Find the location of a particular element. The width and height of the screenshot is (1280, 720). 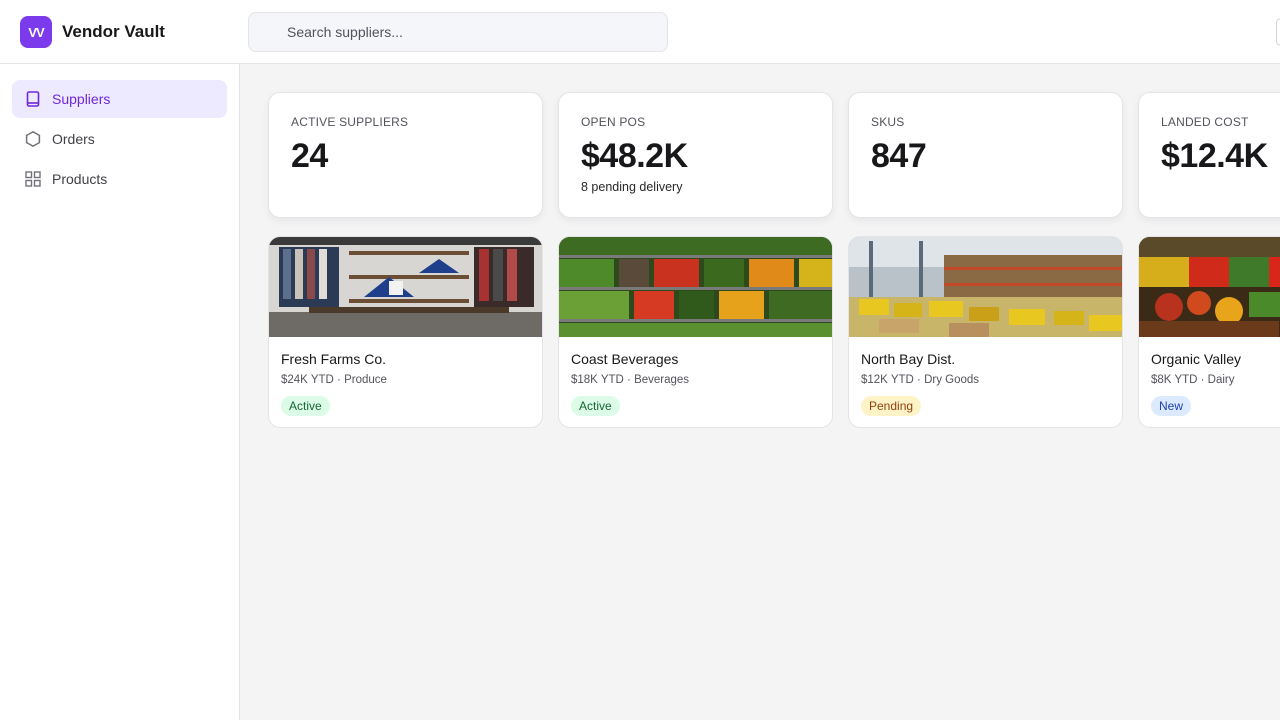

sidebar-item-orders: Orders is located at coordinates (119, 139).